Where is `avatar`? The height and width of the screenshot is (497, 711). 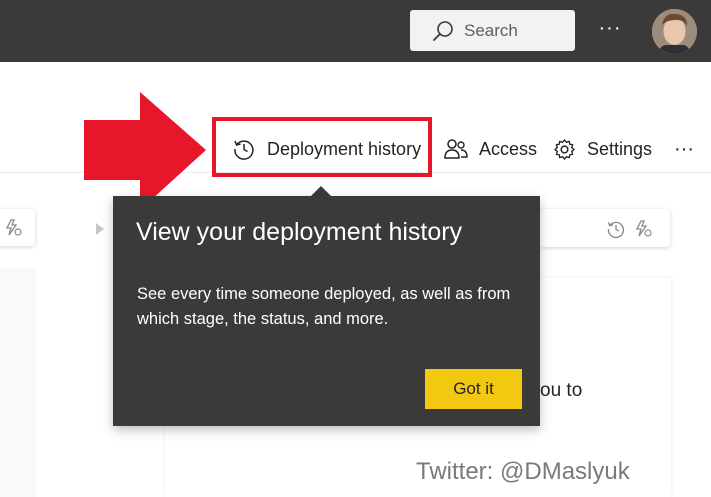 avatar is located at coordinates (674, 31).